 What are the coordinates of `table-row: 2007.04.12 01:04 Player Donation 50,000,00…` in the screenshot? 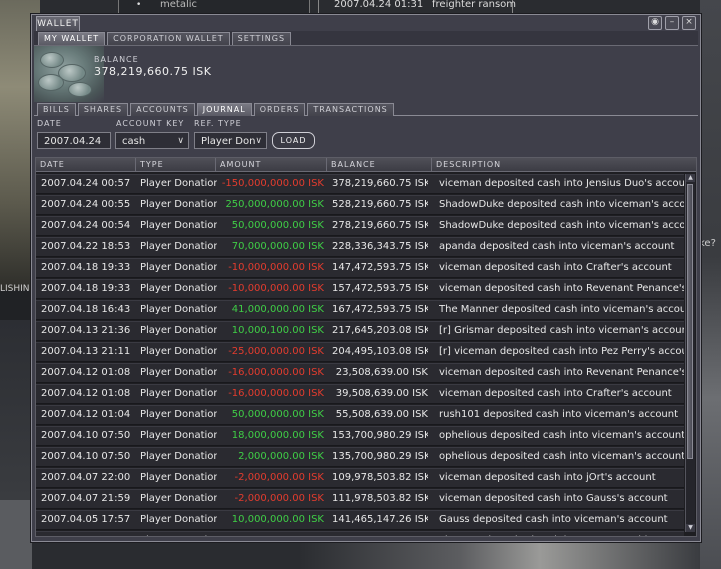 It's located at (360, 415).